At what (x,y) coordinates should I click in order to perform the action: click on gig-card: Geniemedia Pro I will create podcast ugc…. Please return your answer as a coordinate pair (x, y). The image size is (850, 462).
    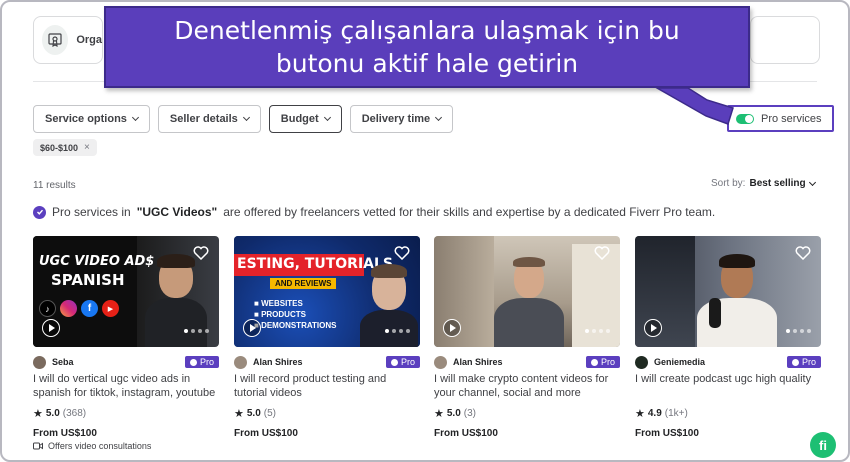
    Looking at the image, I should click on (728, 337).